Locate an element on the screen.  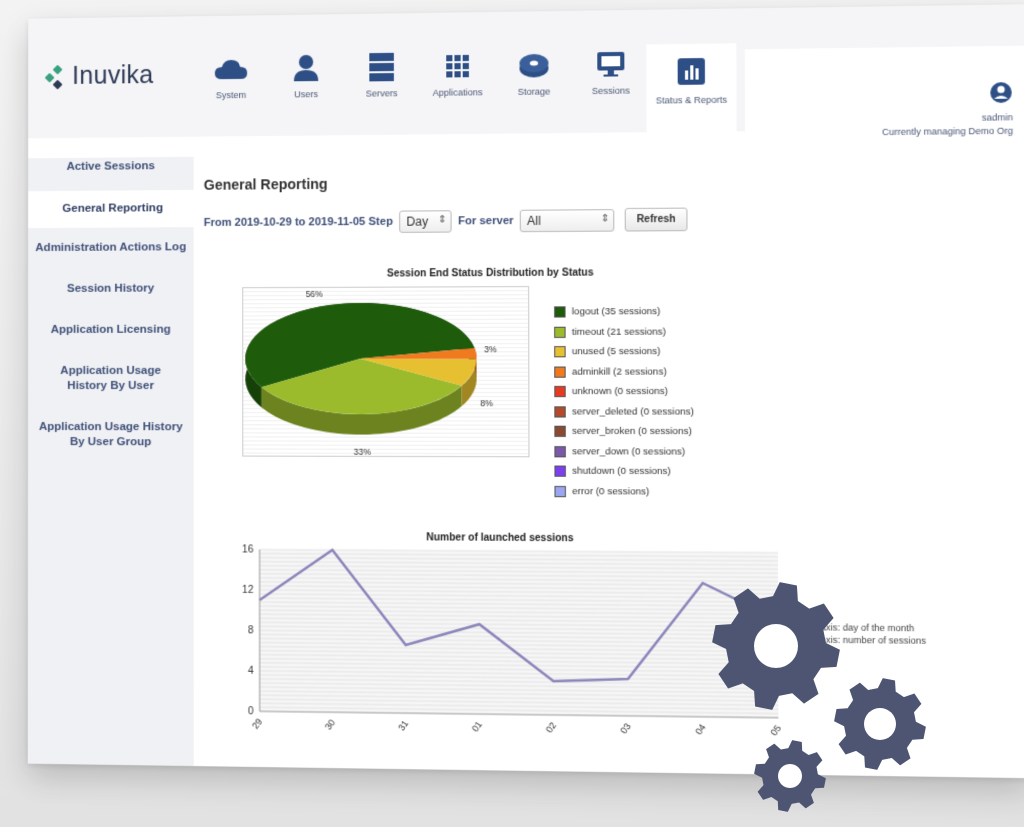
sidebar-item-application-licensing: Application Licensing is located at coordinates (111, 330).